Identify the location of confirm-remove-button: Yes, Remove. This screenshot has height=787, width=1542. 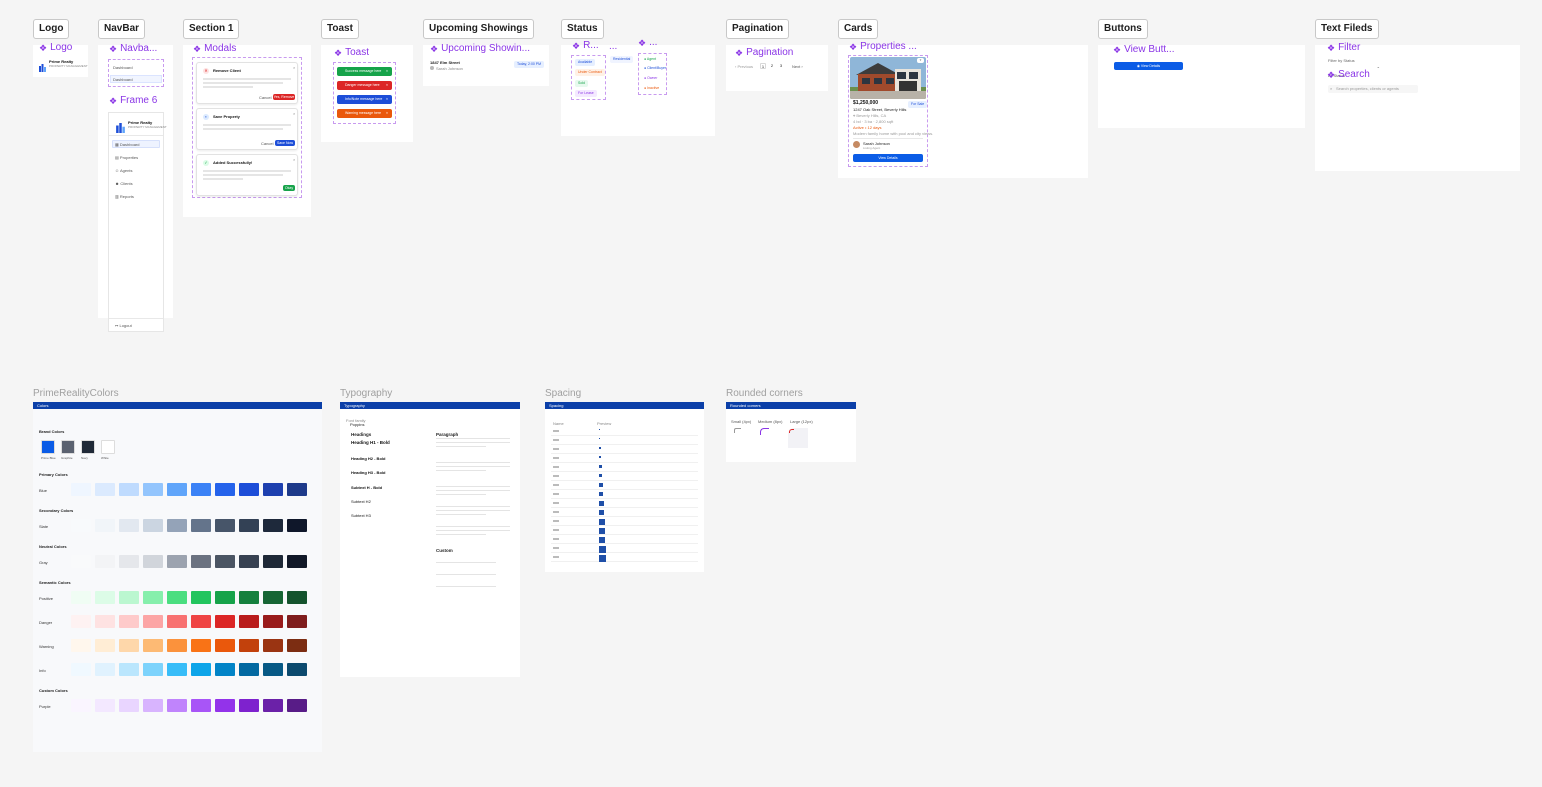
(284, 97).